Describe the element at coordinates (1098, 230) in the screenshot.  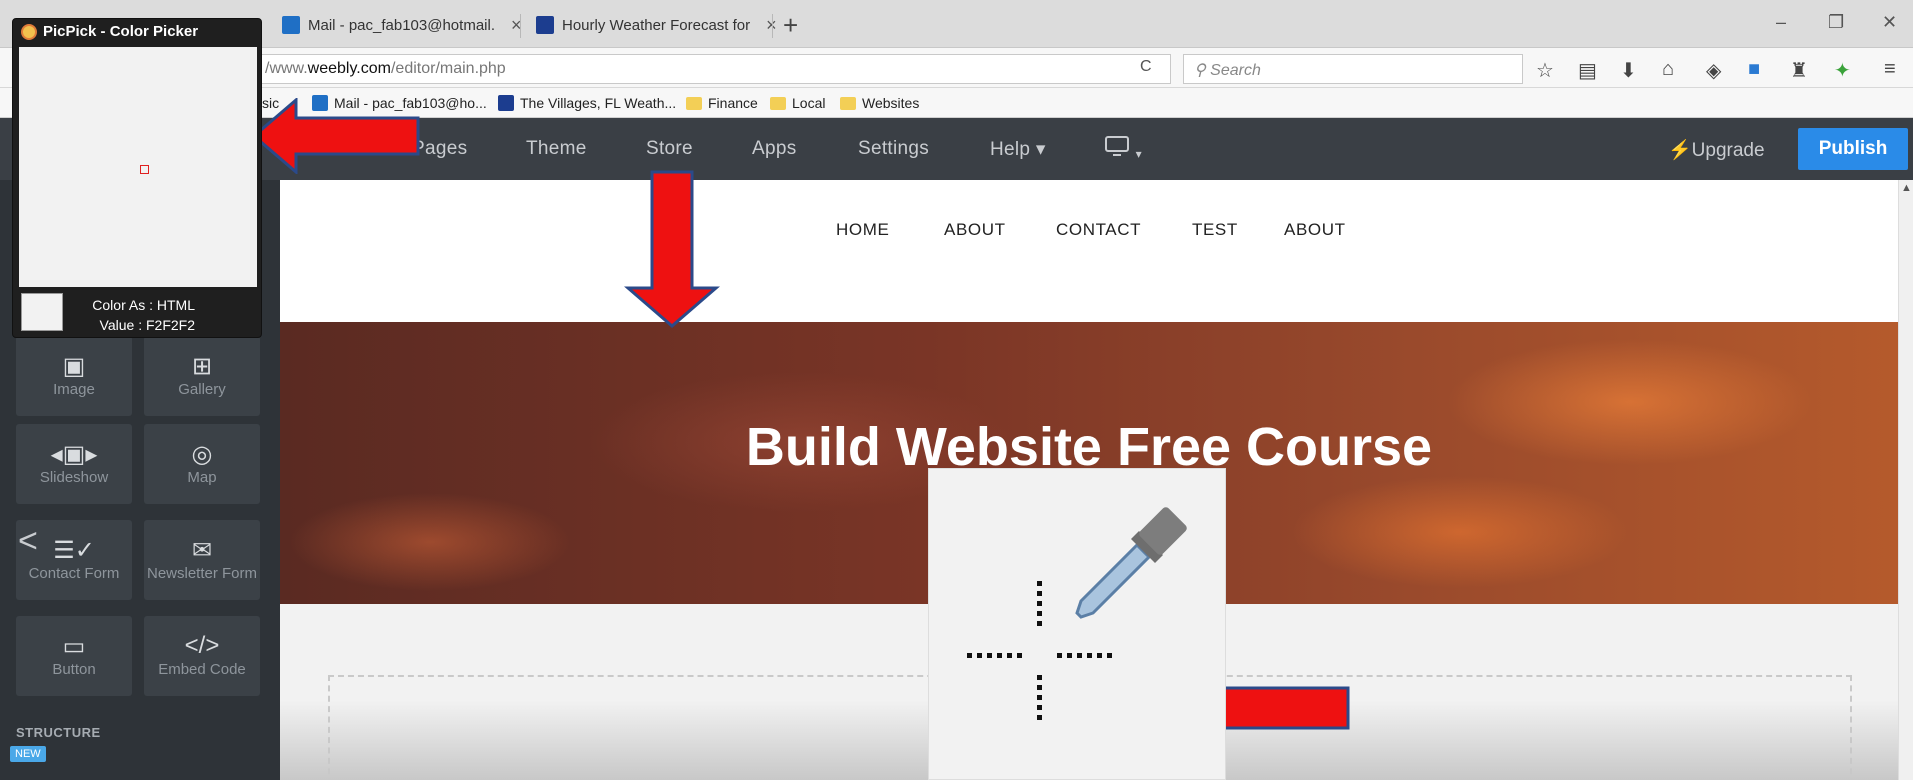
I see `site-nav-contact: CONTACT` at that location.